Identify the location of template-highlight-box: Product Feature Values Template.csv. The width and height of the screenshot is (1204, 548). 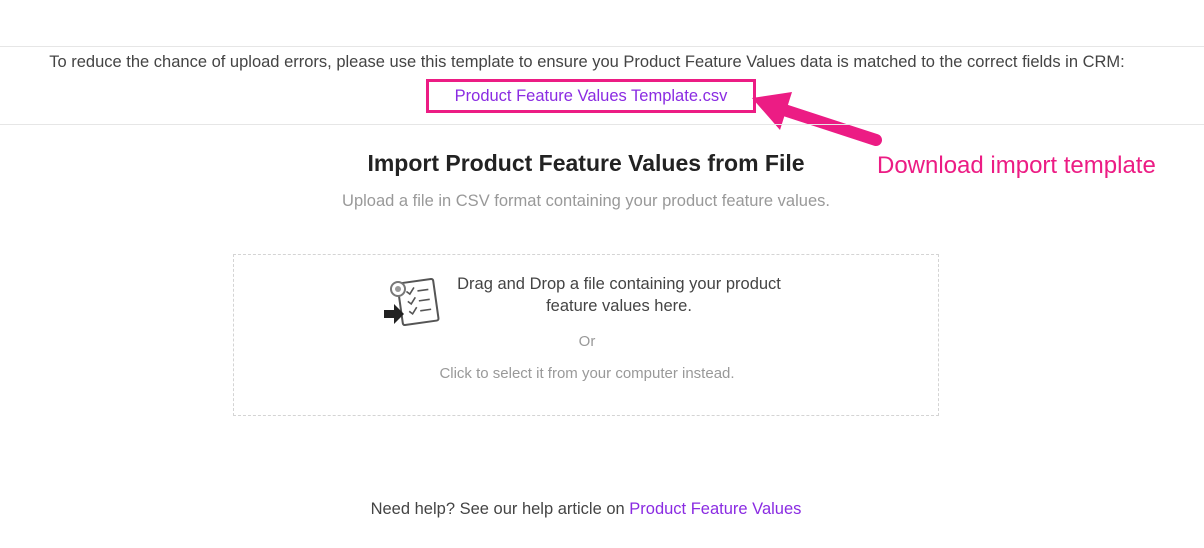
(591, 96).